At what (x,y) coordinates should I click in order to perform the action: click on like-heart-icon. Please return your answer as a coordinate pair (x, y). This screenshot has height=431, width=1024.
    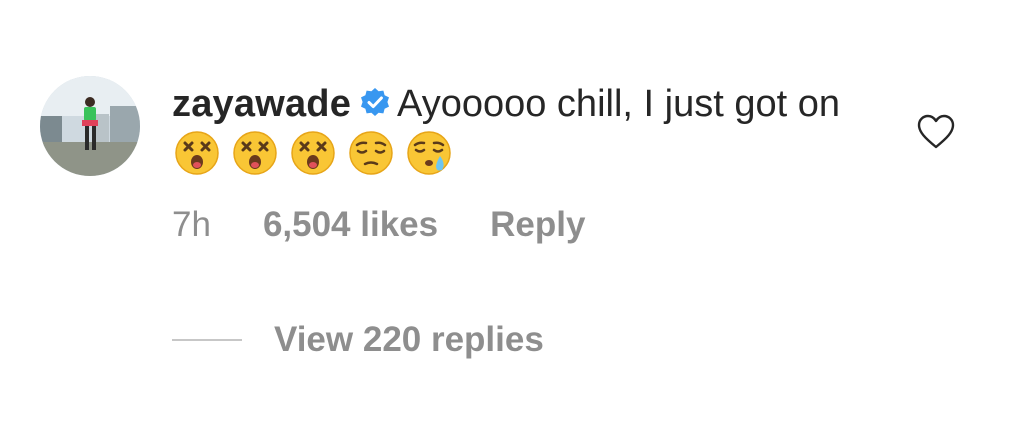
    Looking at the image, I should click on (936, 132).